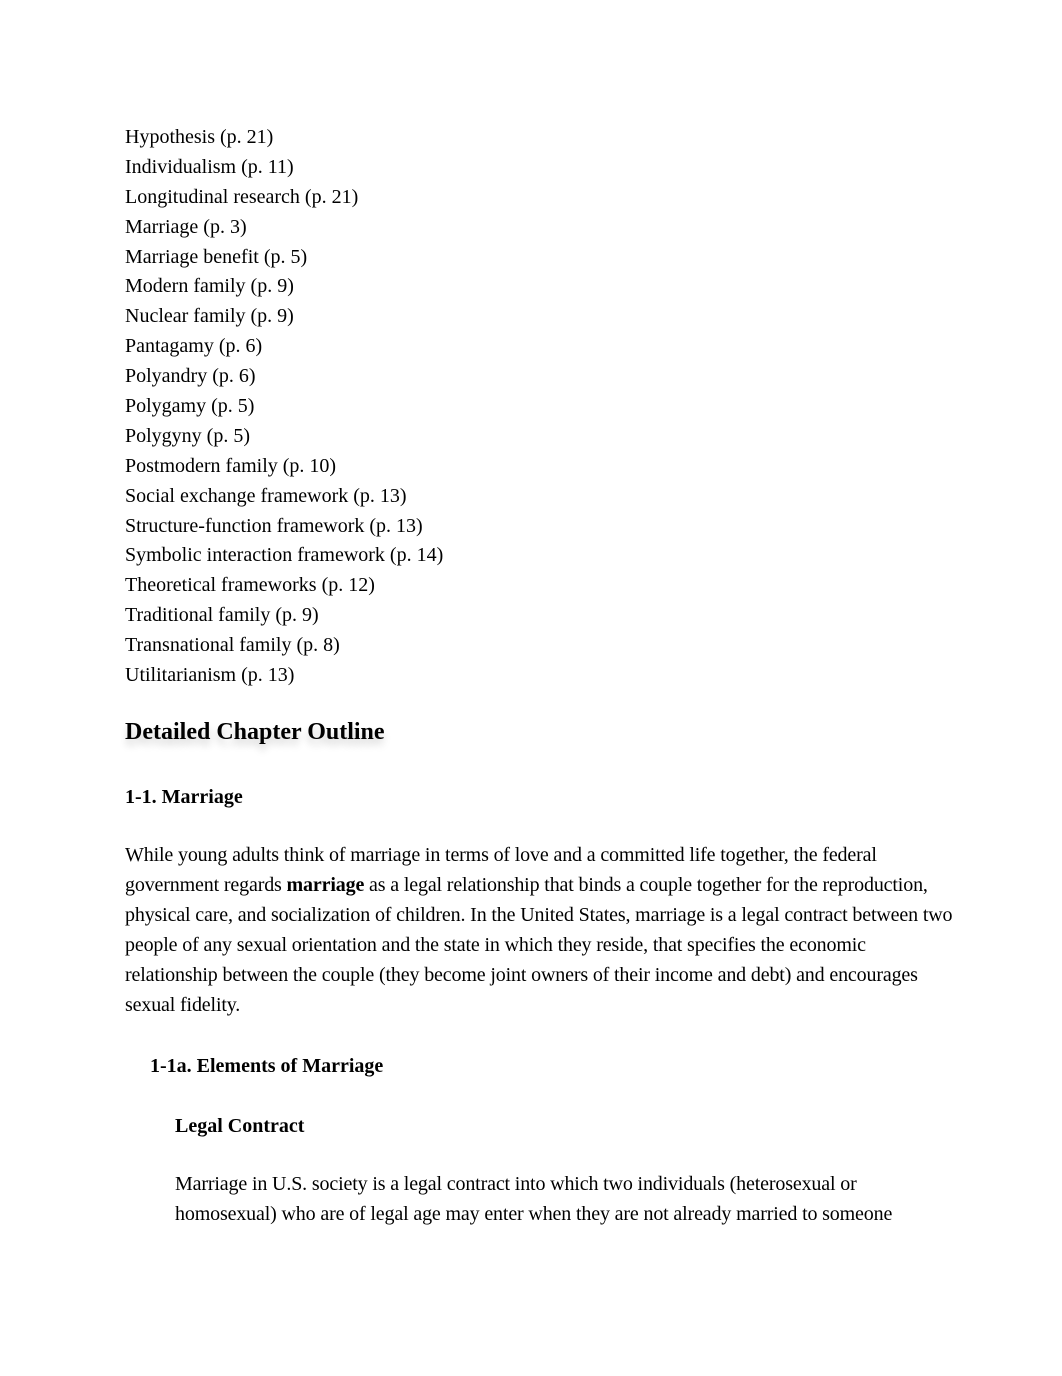  I want to click on subsubsection-heading: Legal Contract, so click(240, 1126).